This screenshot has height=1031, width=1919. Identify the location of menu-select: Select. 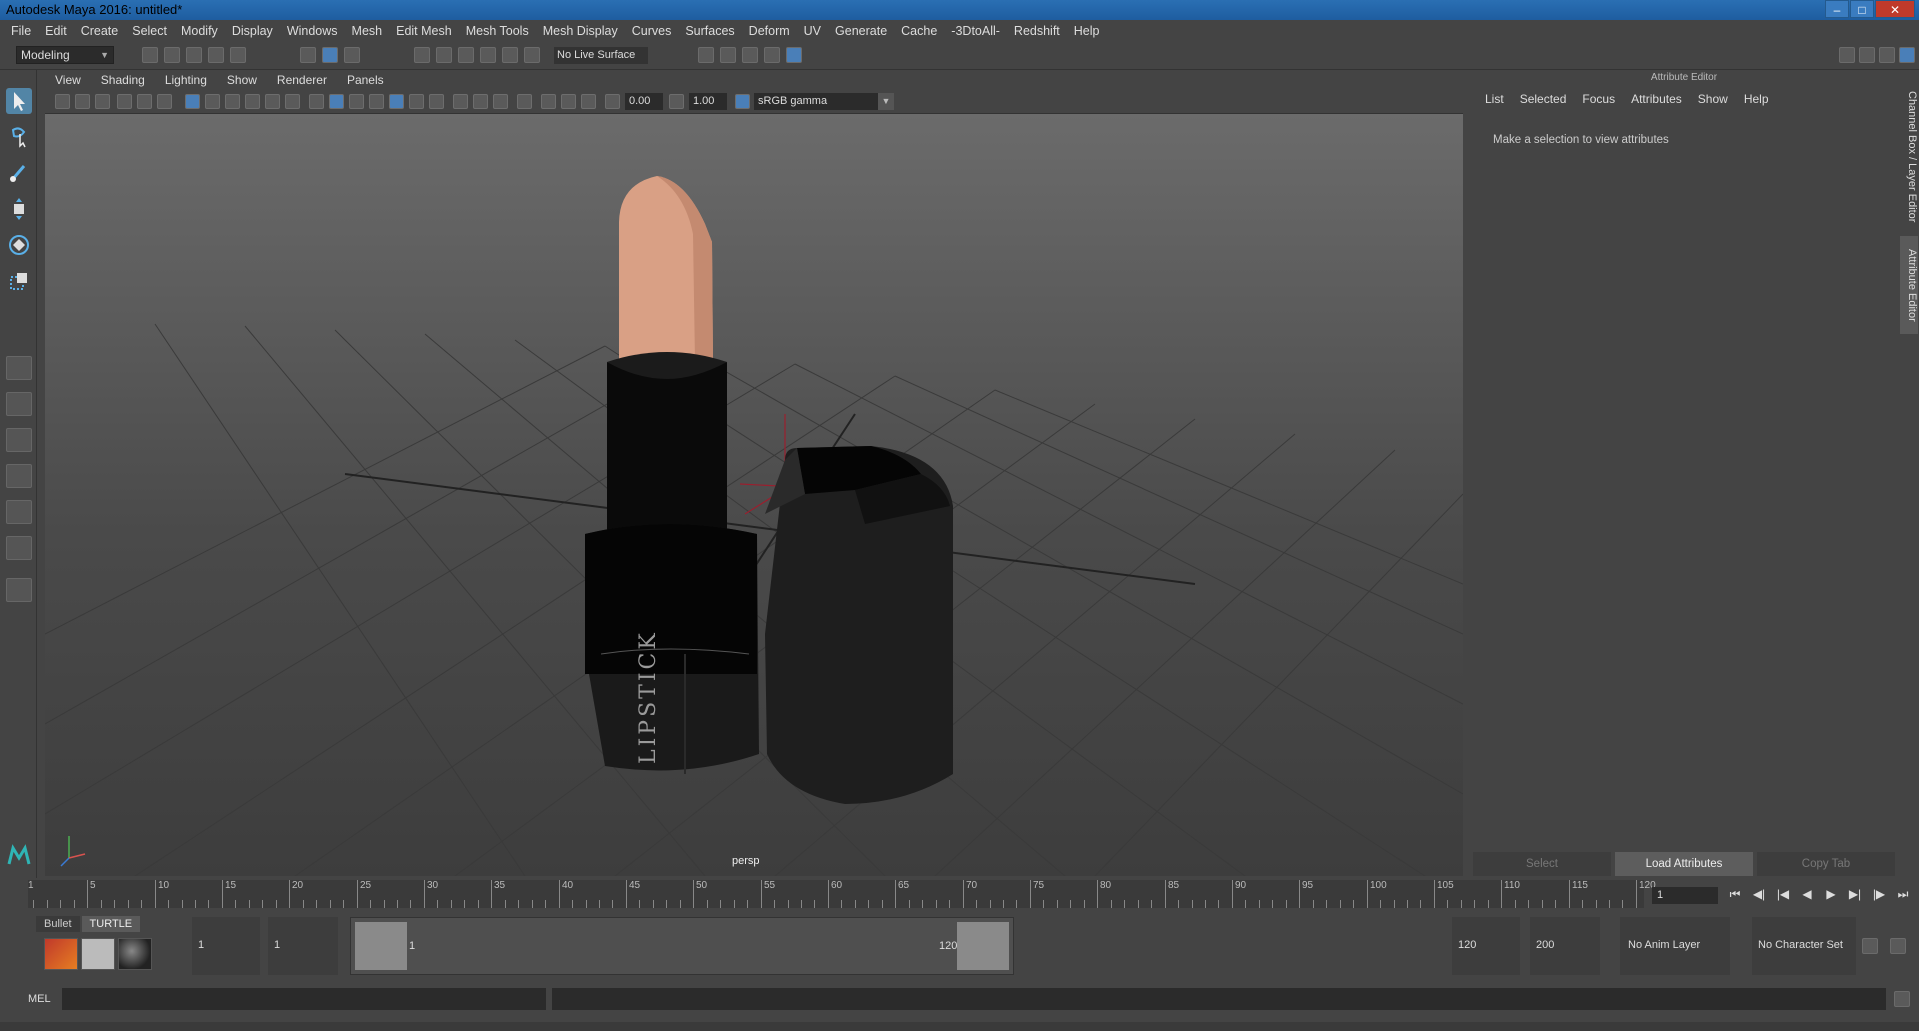
(149, 31).